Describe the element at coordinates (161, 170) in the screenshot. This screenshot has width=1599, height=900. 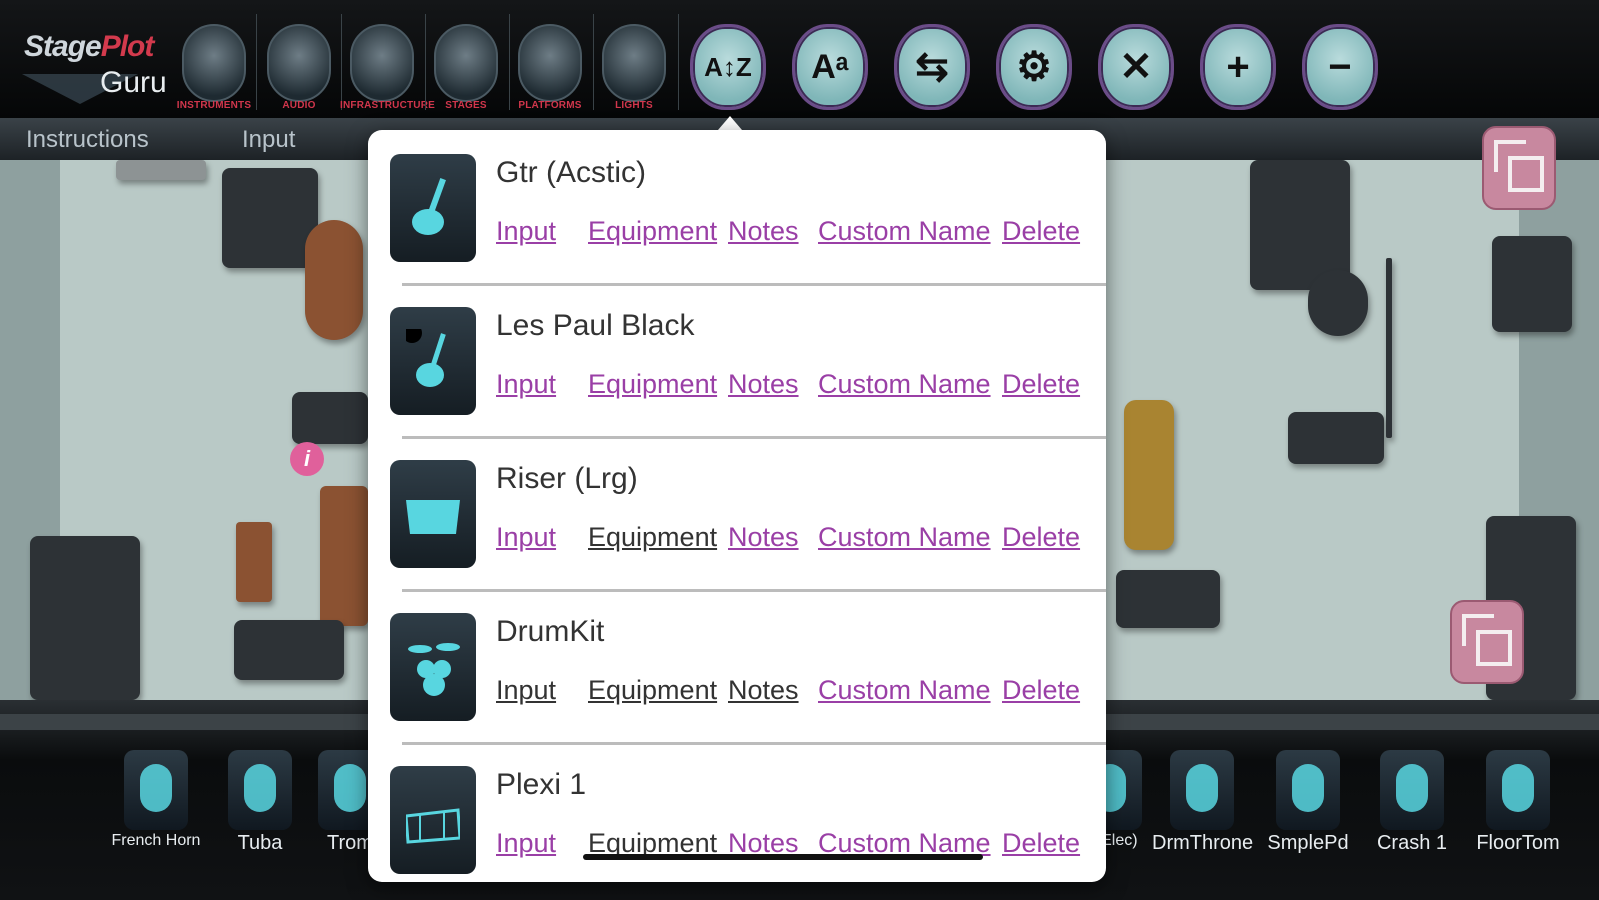
I see `riser-edge-object` at that location.